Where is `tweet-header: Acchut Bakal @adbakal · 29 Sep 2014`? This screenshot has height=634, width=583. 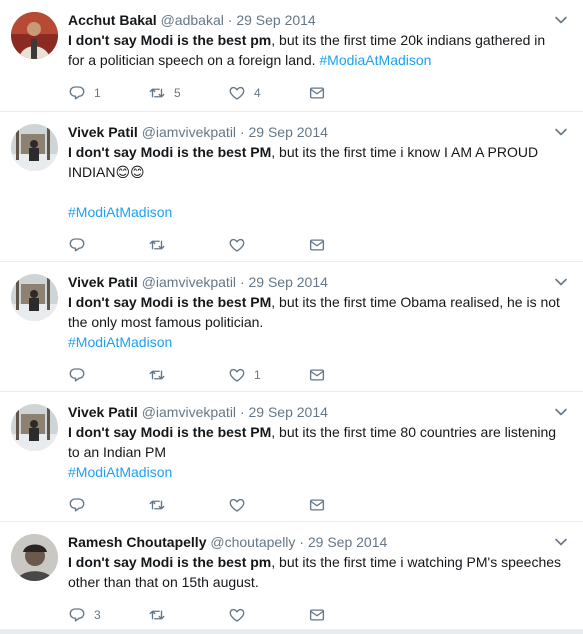
tweet-header: Acchut Bakal @adbakal · 29 Sep 2014 is located at coordinates (319, 20).